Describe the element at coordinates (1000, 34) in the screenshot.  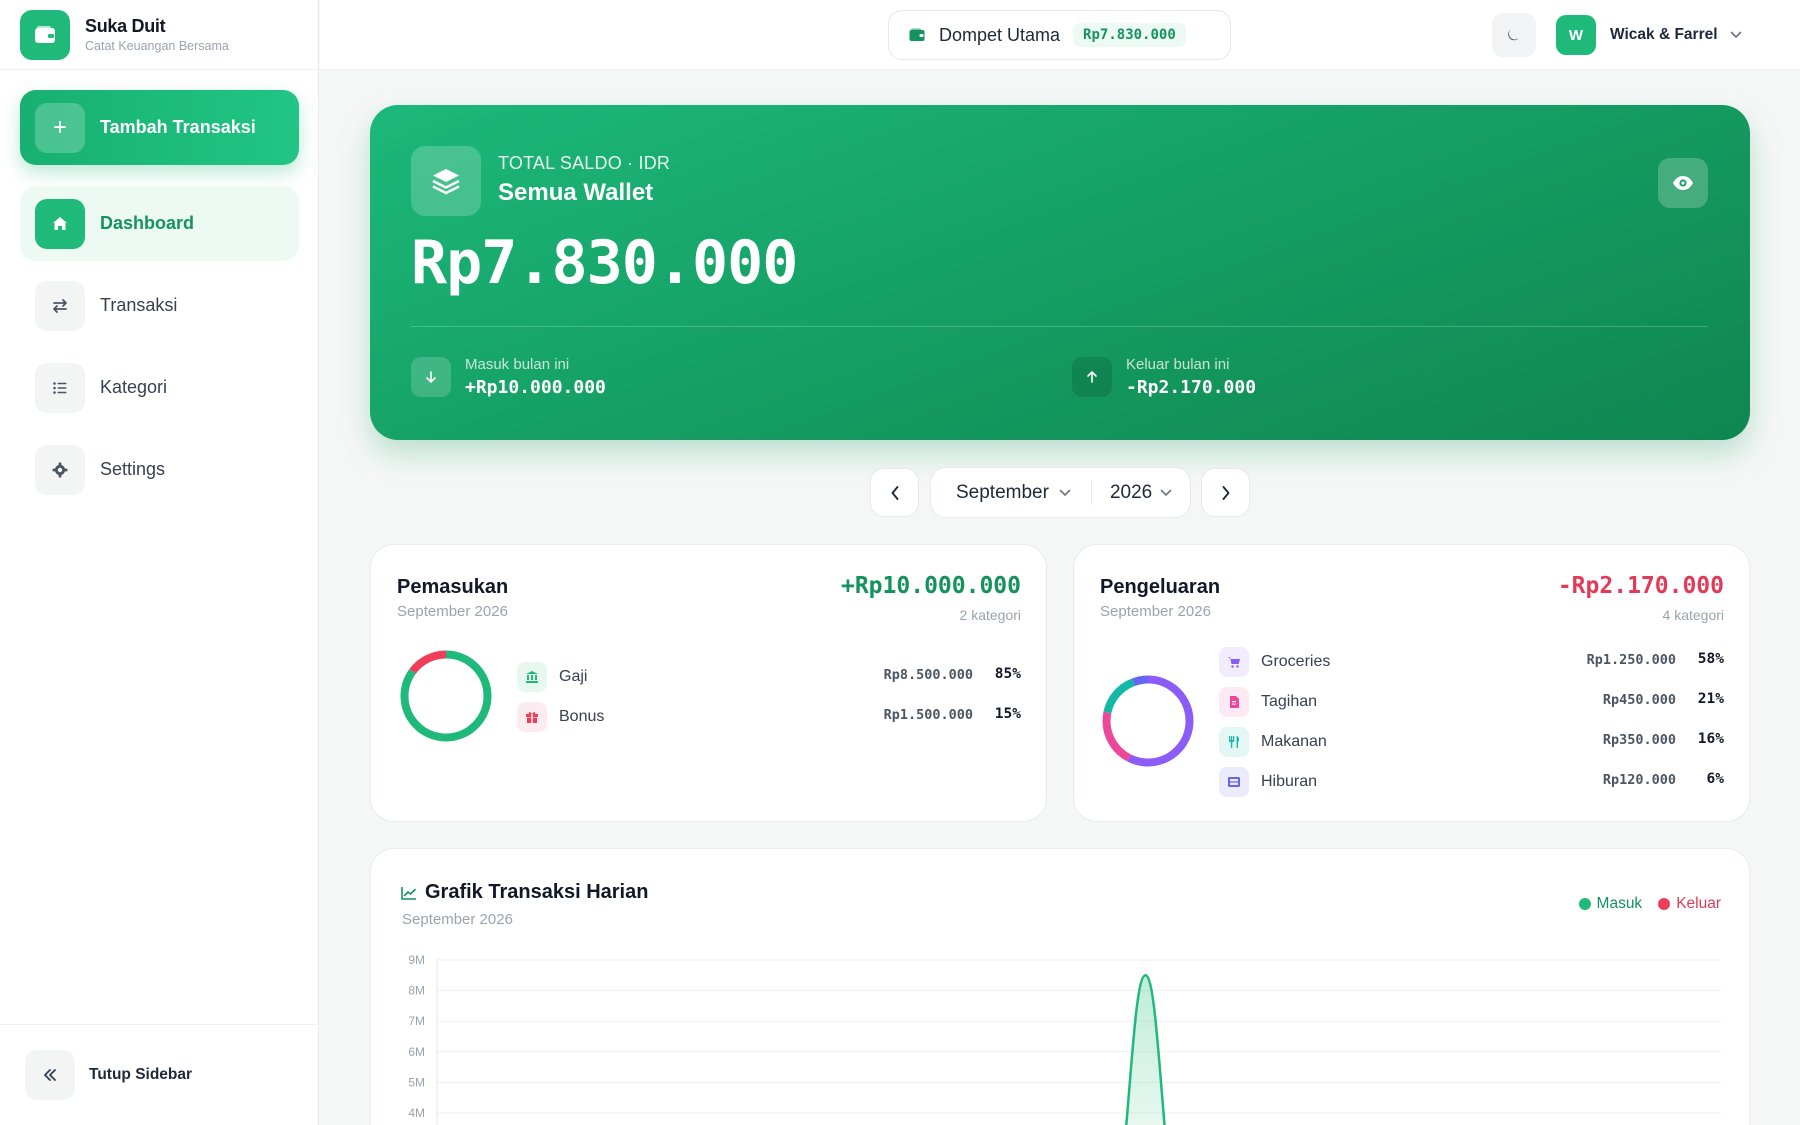
I see `wallet-name: Dompet Utama` at that location.